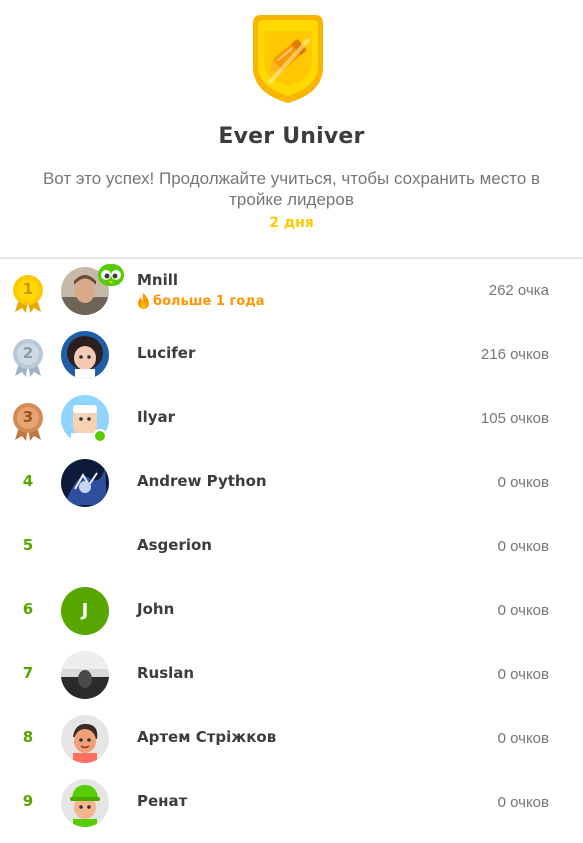 The height and width of the screenshot is (843, 583). I want to click on leaderboard-row: 8 Артем Стріжков 0 очков, so click(291, 740).